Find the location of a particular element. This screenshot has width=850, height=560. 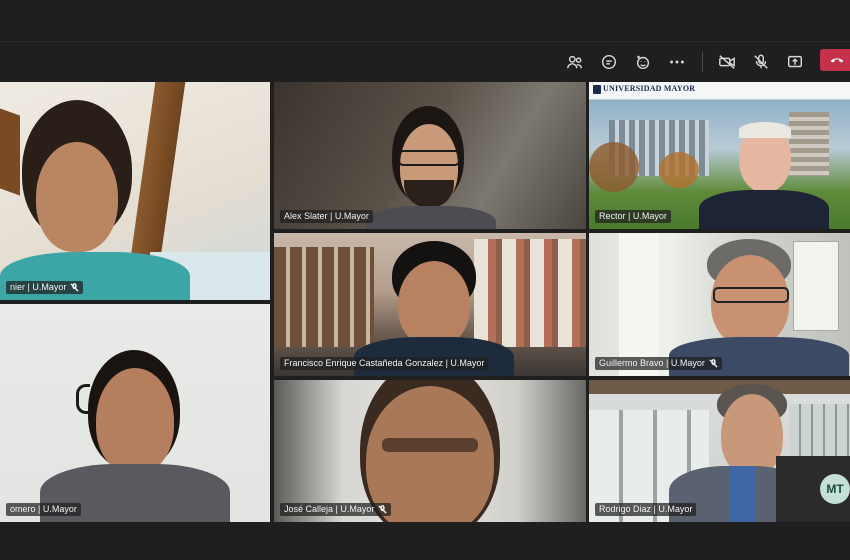

participant-name: José Calleja | U.Mayor is located at coordinates (336, 509).